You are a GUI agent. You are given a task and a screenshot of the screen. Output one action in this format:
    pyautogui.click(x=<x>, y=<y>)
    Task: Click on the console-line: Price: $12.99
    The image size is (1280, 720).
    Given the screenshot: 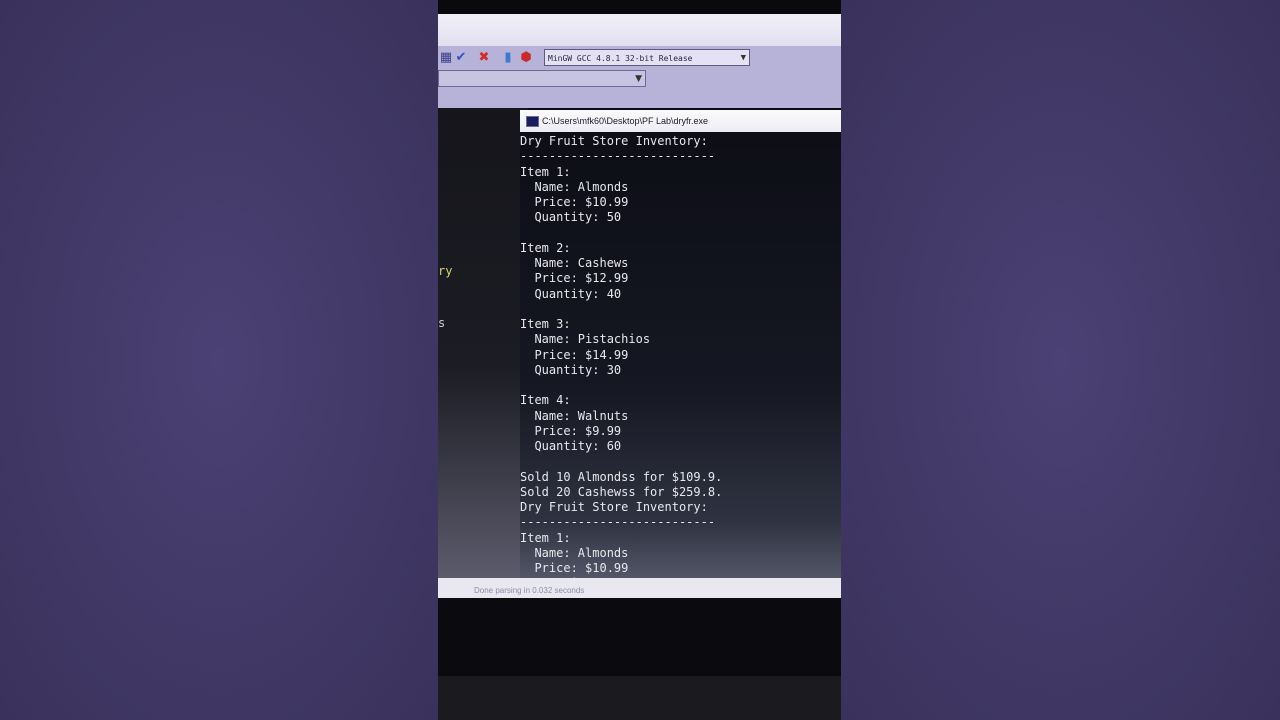 What is the action you would take?
    pyautogui.click(x=574, y=278)
    